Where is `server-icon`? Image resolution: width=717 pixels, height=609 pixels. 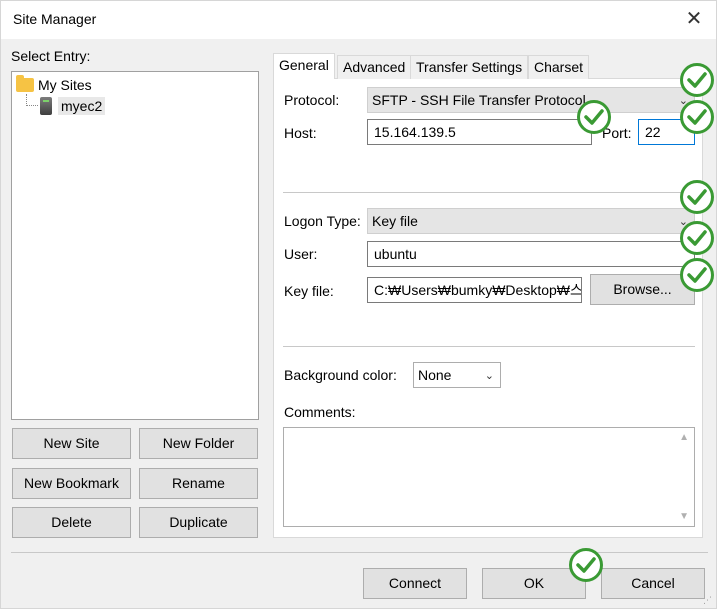
server-icon is located at coordinates (46, 106).